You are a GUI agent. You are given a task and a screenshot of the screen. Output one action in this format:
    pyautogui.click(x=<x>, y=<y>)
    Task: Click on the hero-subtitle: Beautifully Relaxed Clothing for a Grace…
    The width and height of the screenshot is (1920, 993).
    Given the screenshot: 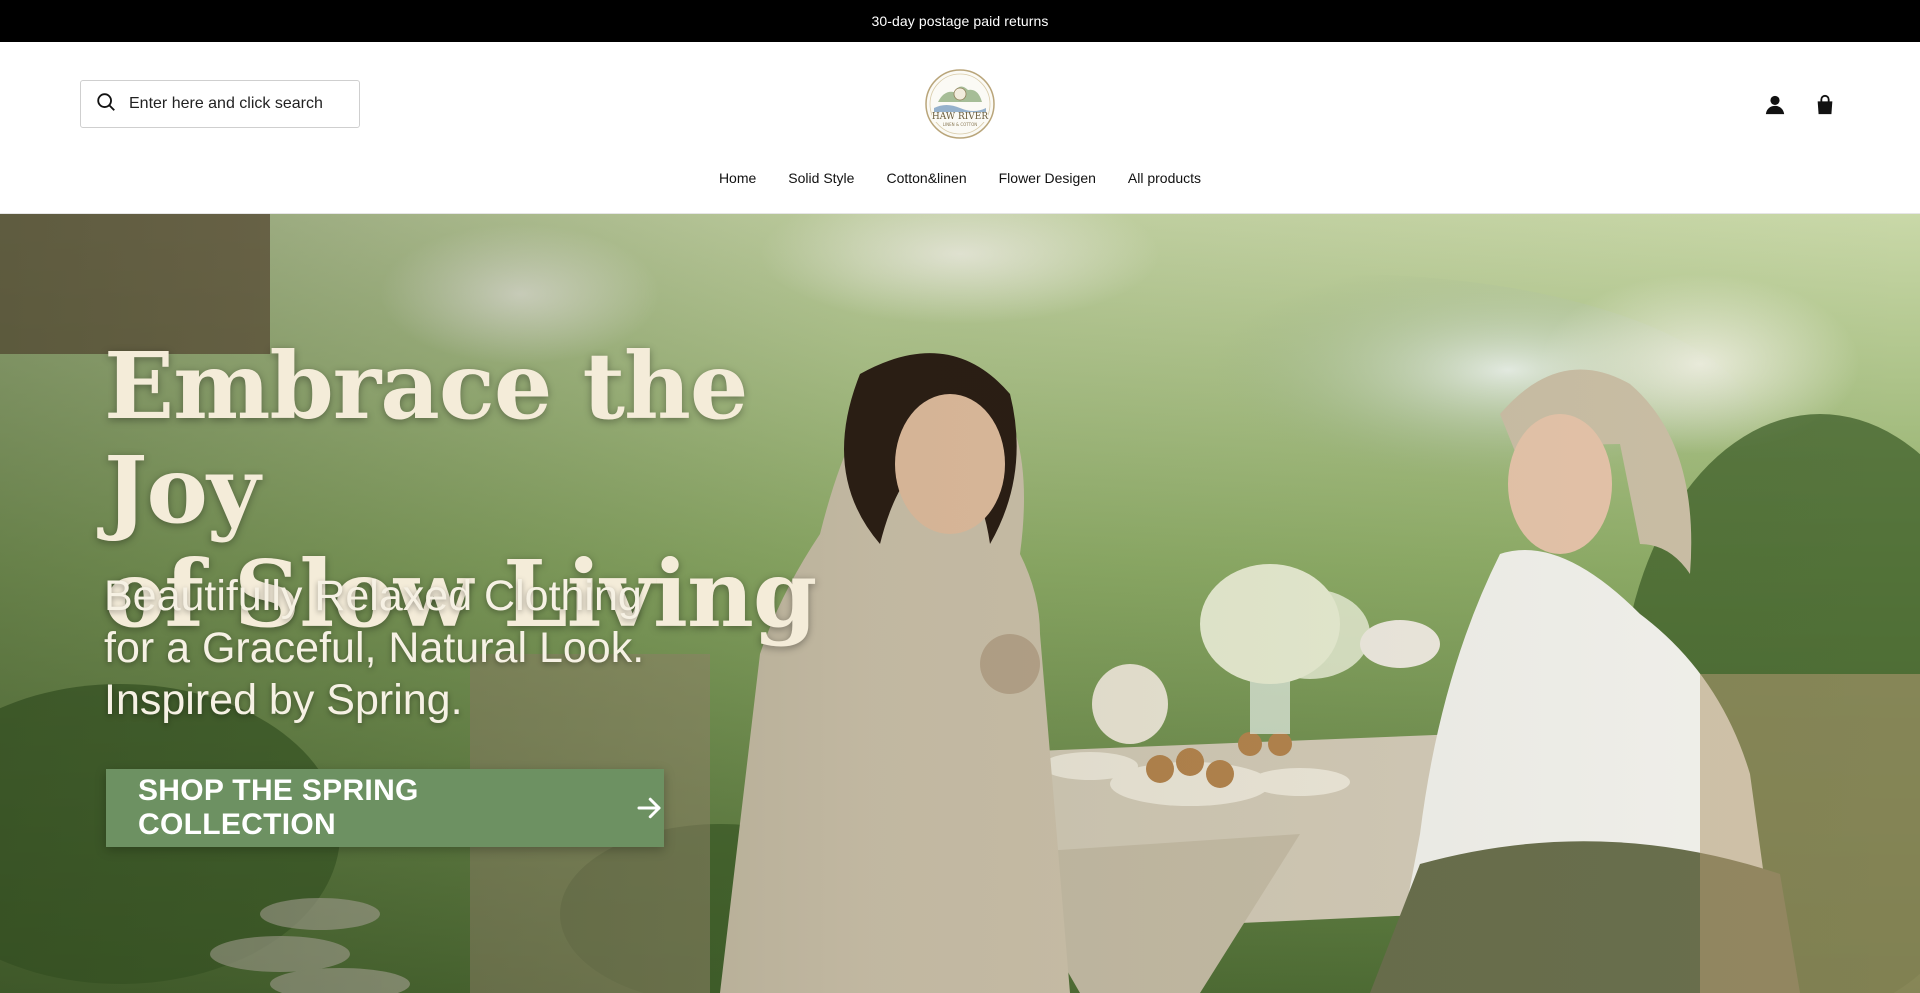 What is the action you would take?
    pyautogui.click(x=424, y=648)
    